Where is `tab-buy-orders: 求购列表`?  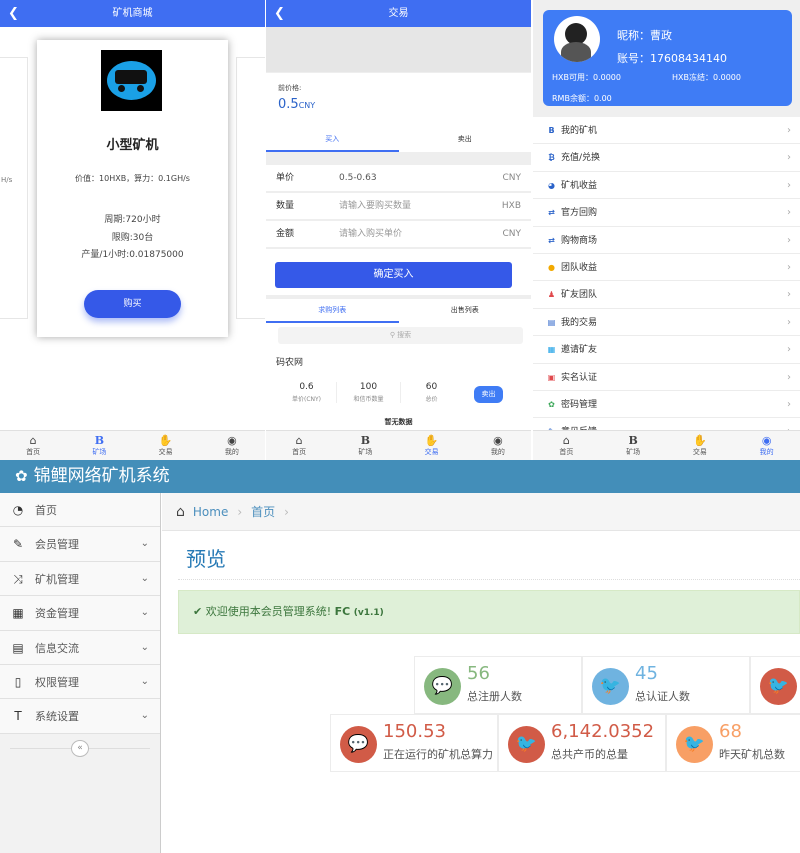
tab-buy-orders: 求购列表 is located at coordinates (332, 311).